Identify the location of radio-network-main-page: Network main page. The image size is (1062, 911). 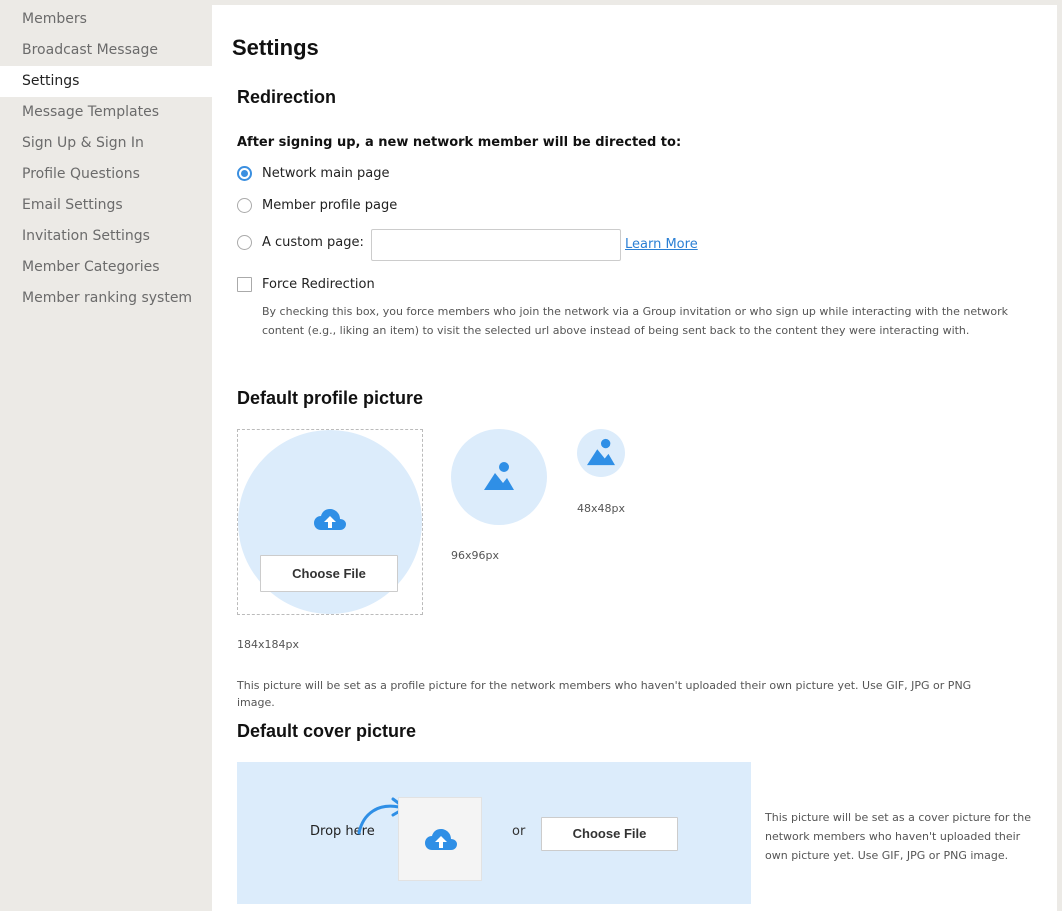
(313, 173).